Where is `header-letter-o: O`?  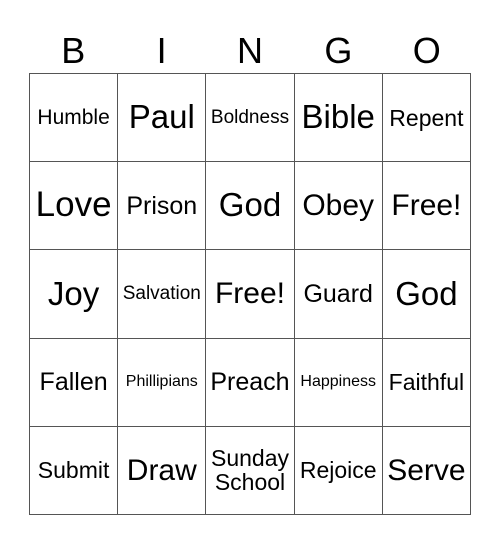 header-letter-o: O is located at coordinates (426, 50).